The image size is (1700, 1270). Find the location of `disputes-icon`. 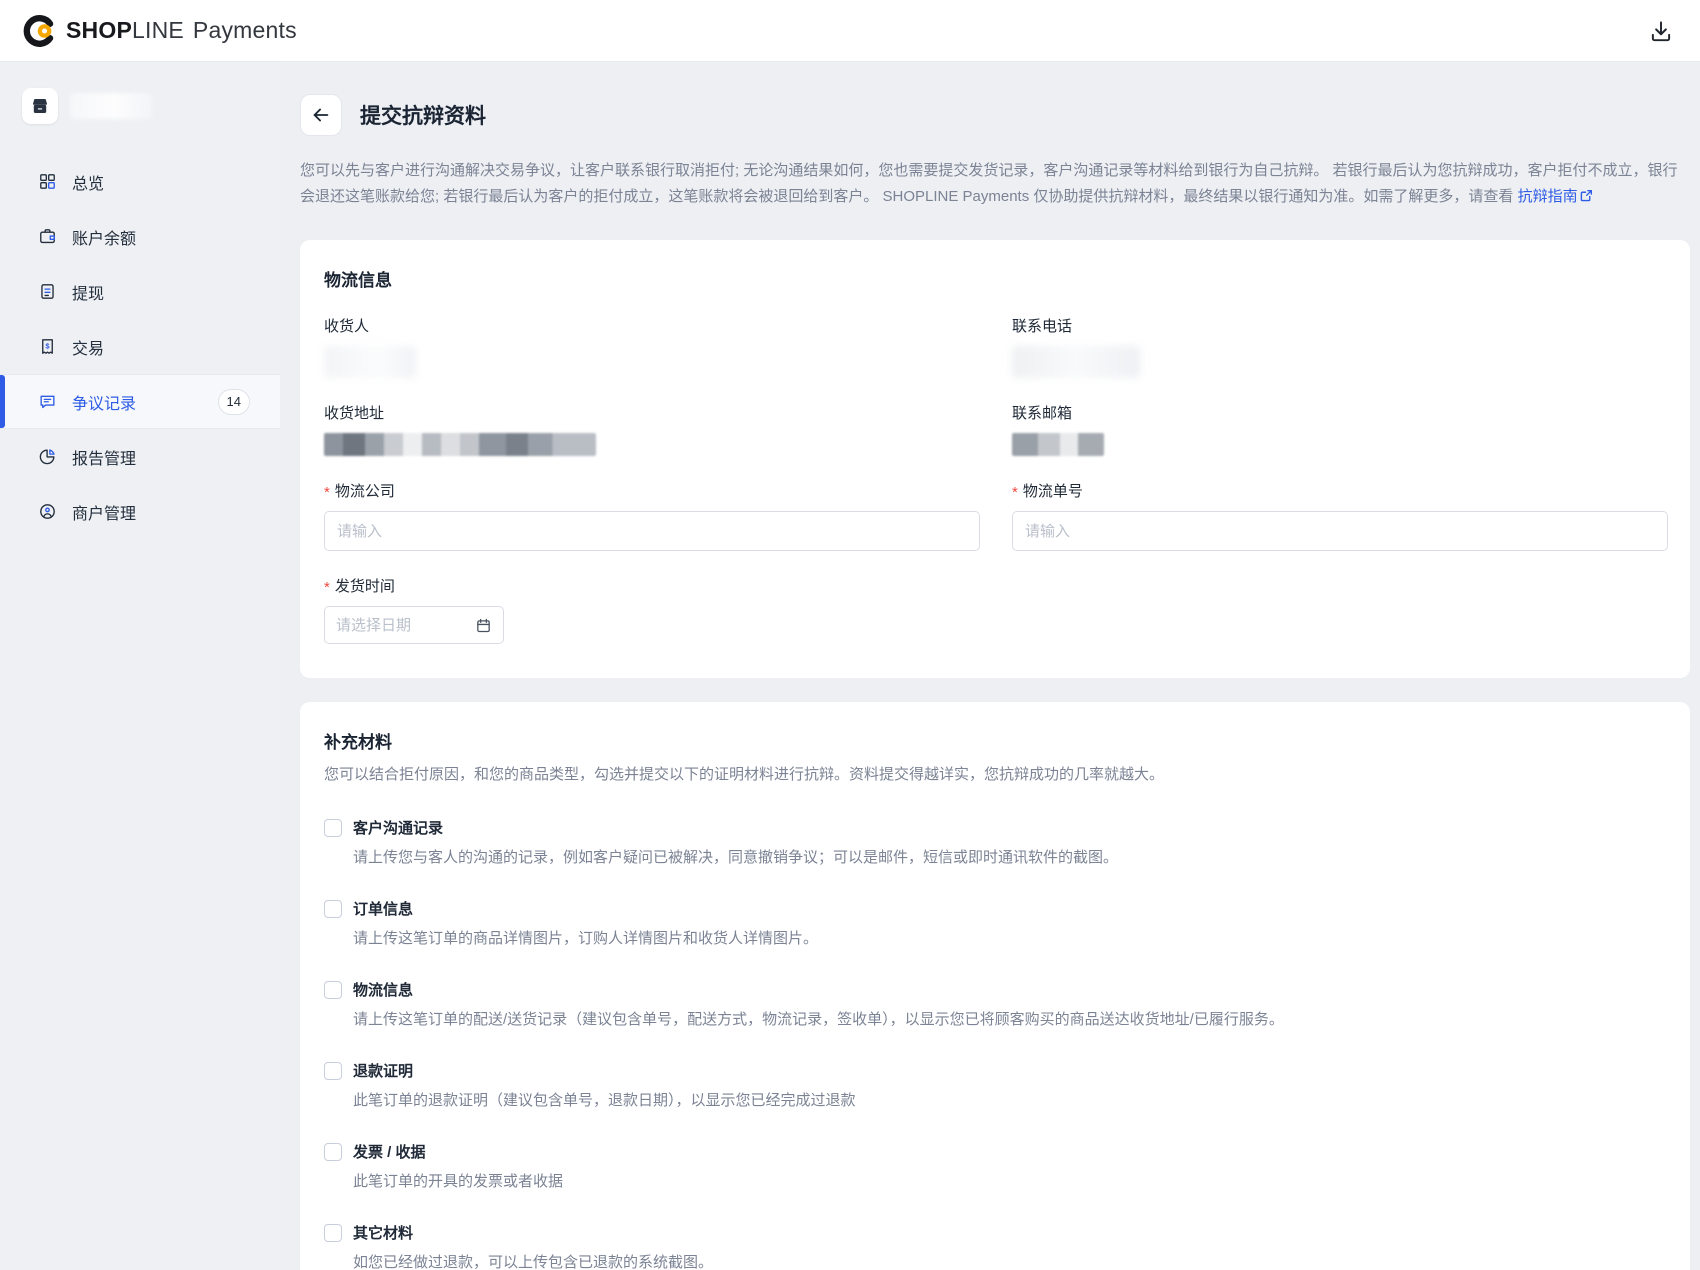

disputes-icon is located at coordinates (47, 401).